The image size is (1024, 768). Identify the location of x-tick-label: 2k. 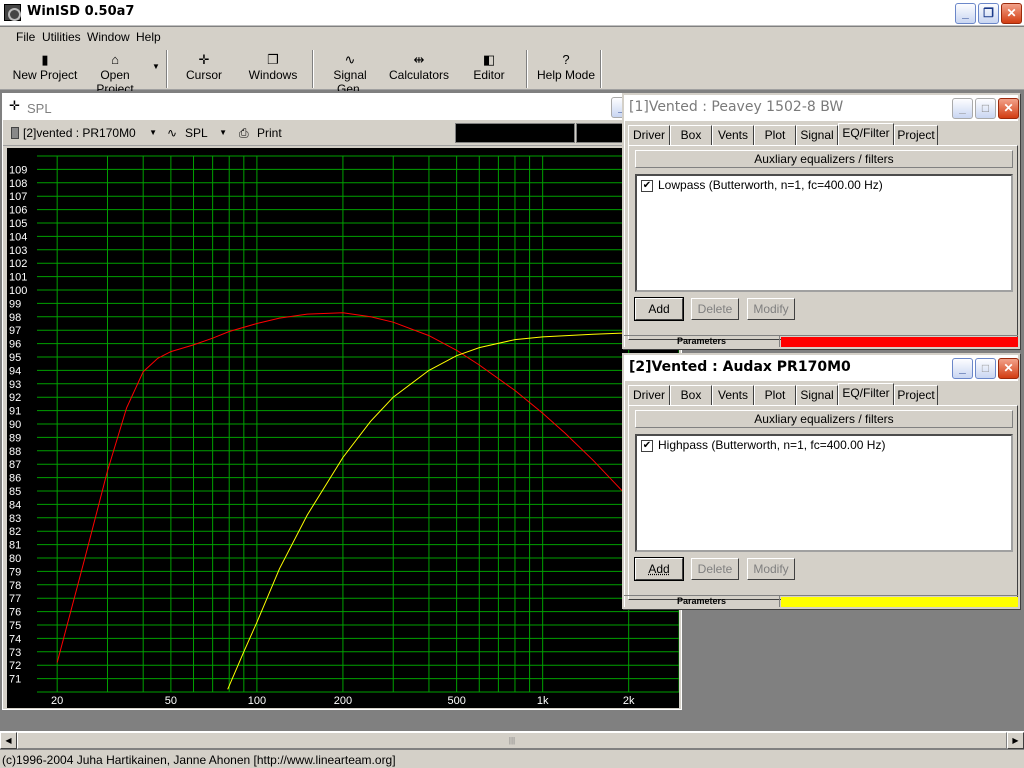
(629, 701).